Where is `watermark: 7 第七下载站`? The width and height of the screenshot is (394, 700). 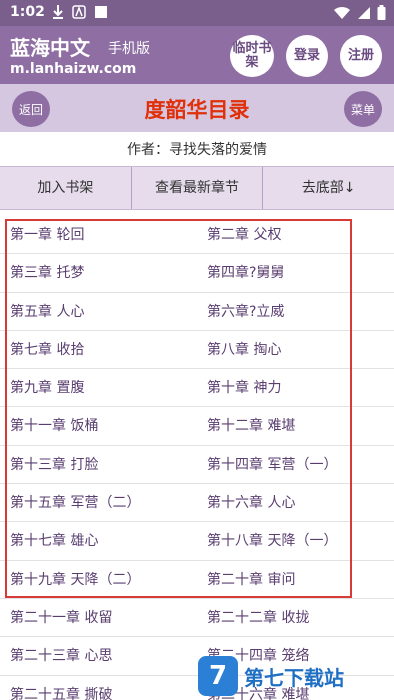 watermark: 7 第七下载站 is located at coordinates (296, 676).